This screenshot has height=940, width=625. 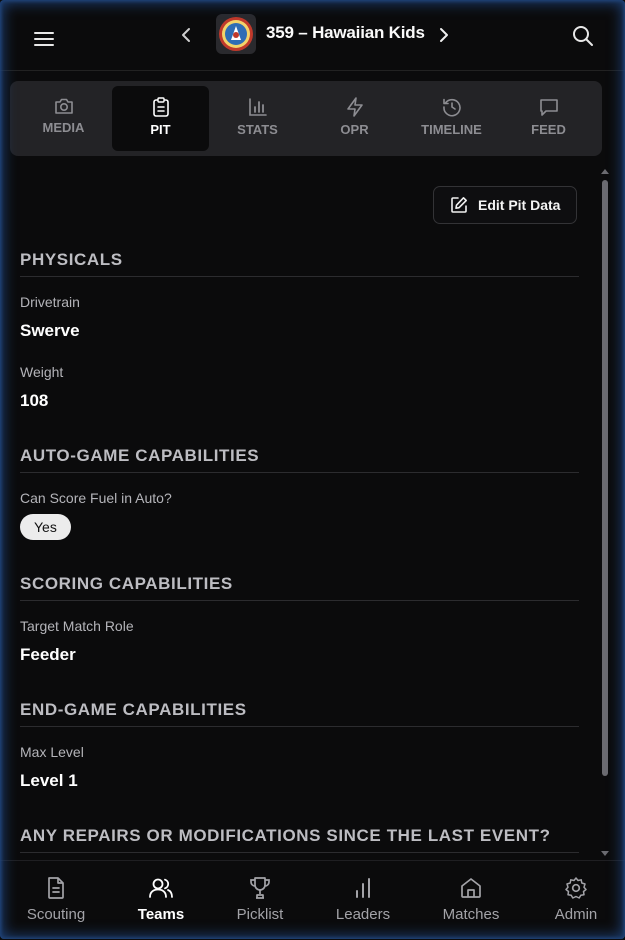 What do you see at coordinates (260, 888) in the screenshot?
I see `trophy-icon` at bounding box center [260, 888].